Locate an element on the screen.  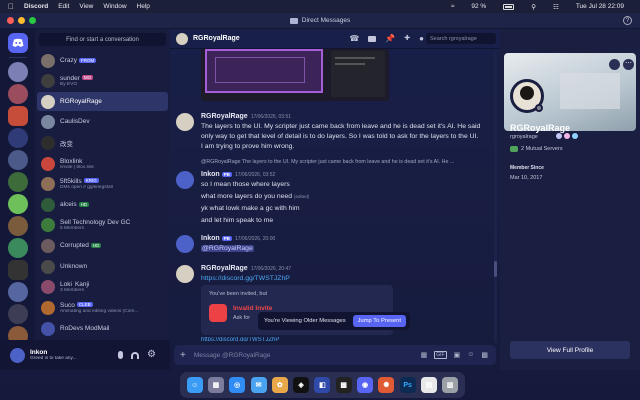
help-icon: ? is located at coordinates (627, 20).